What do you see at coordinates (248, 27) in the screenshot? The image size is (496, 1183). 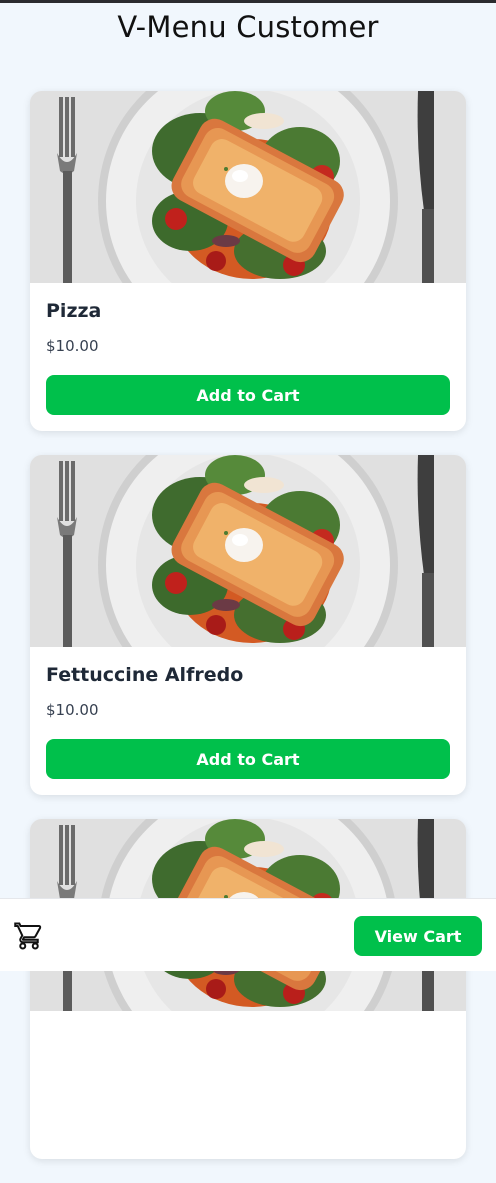 I see `page-title: V-Menu Customer` at bounding box center [248, 27].